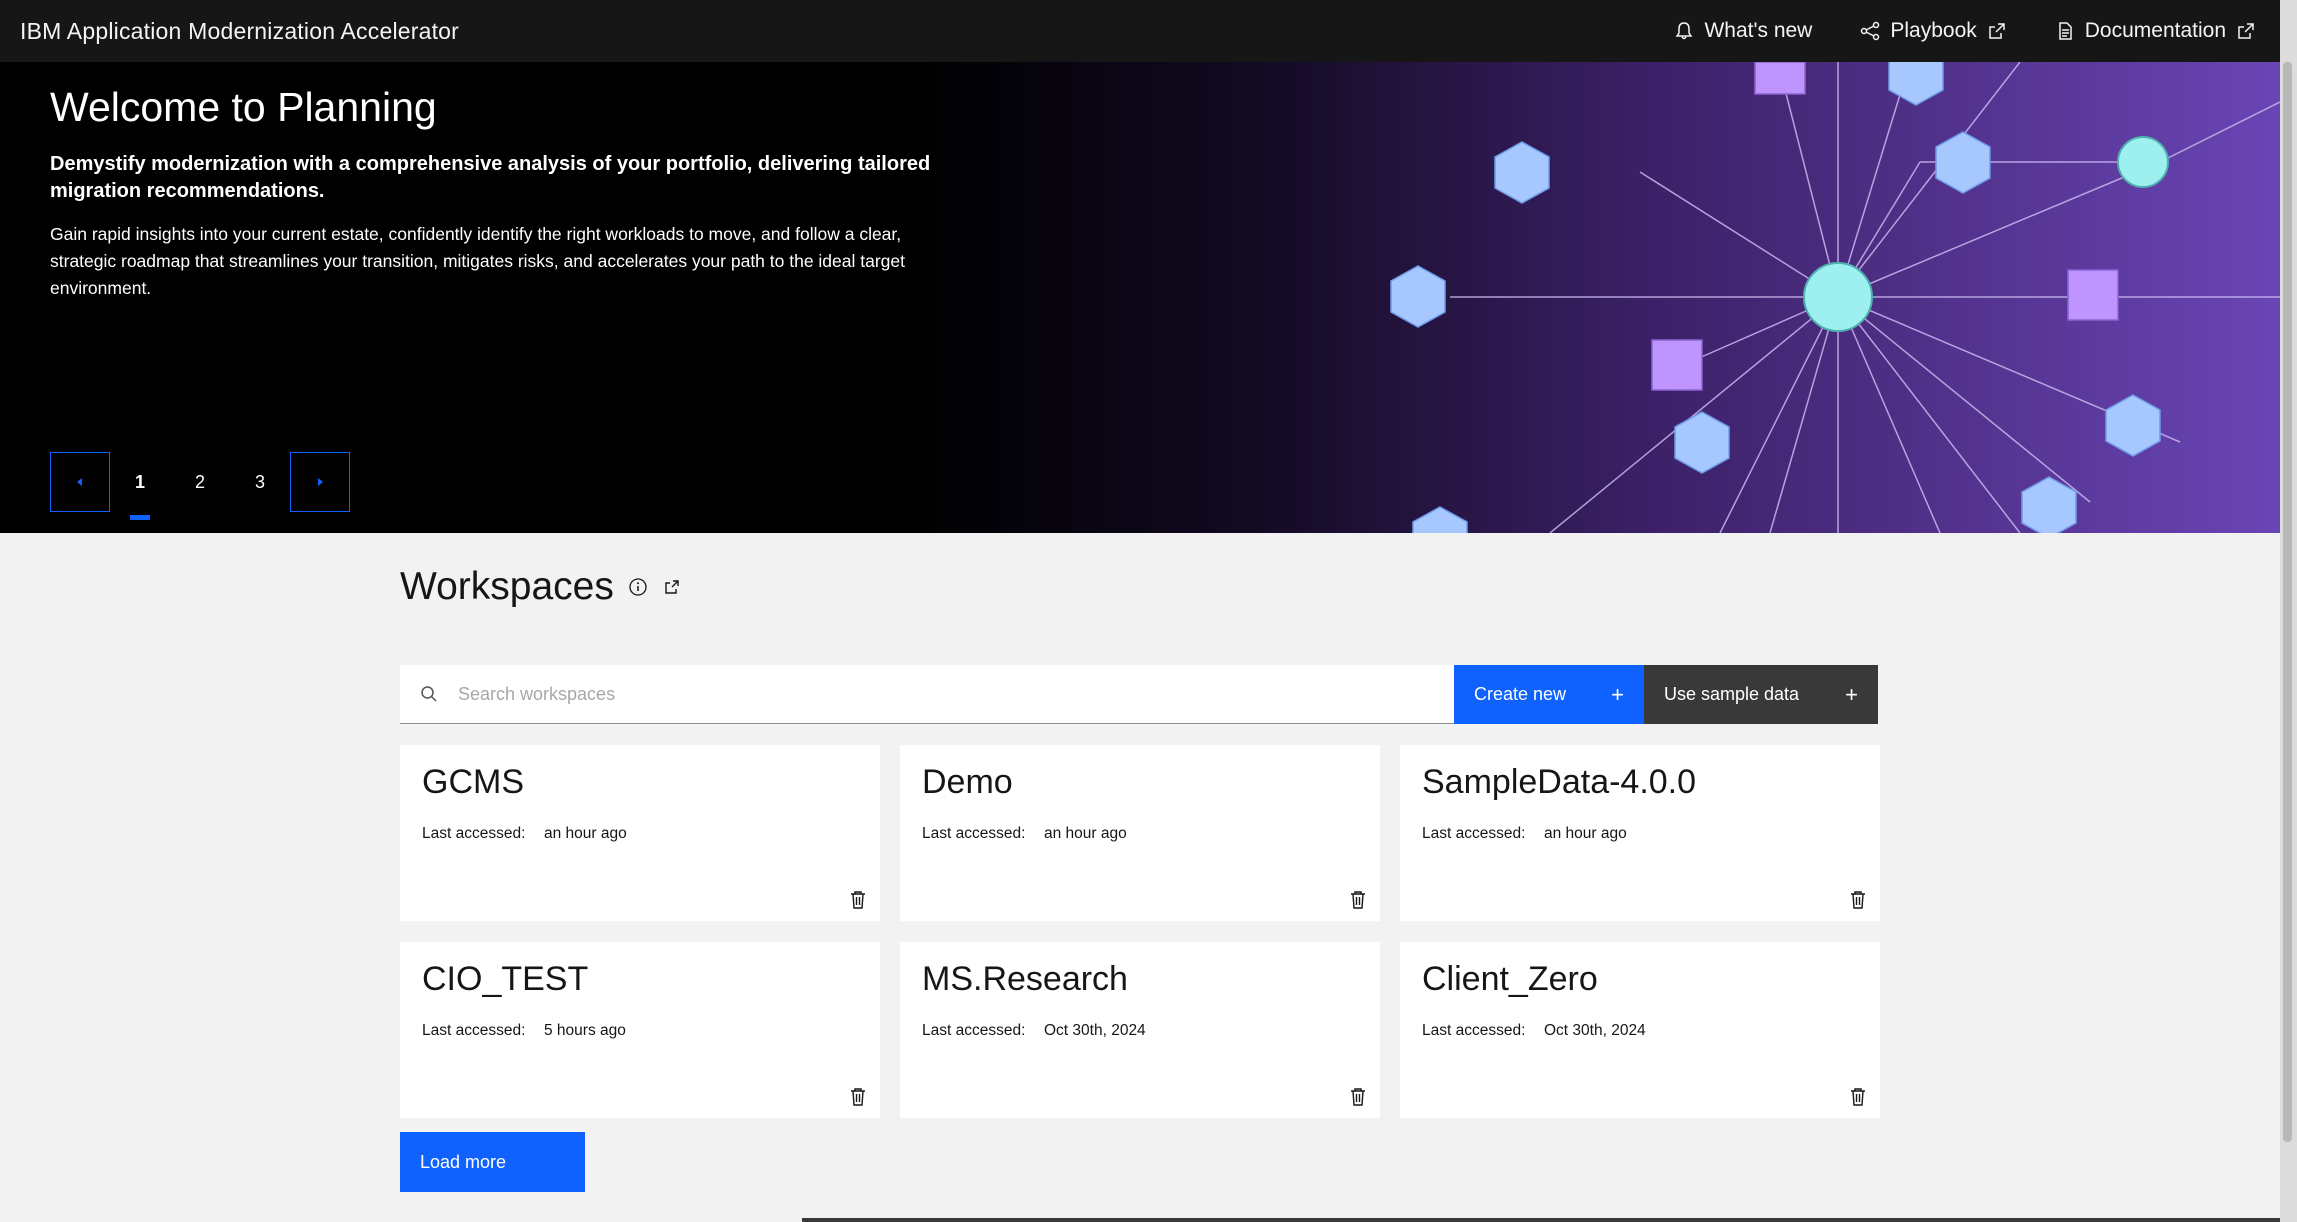  What do you see at coordinates (967, 782) in the screenshot?
I see `workspace-name: Demo` at bounding box center [967, 782].